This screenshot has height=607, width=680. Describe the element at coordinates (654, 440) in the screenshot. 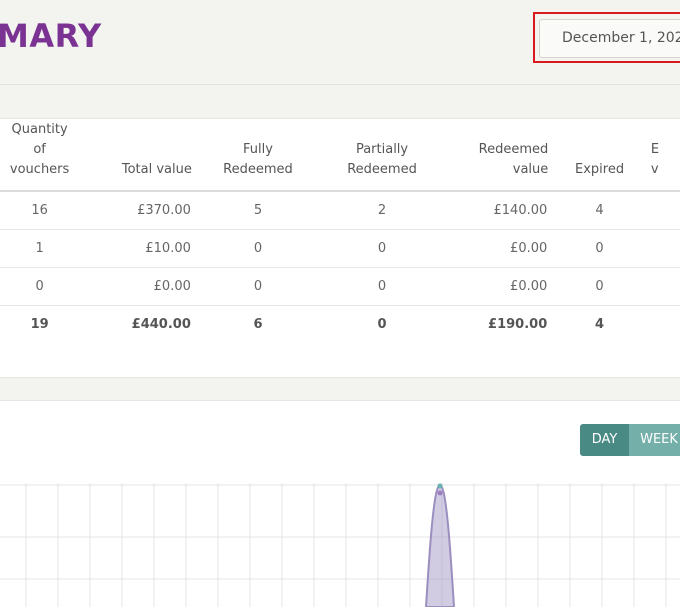

I see `week-button: WEEK` at that location.